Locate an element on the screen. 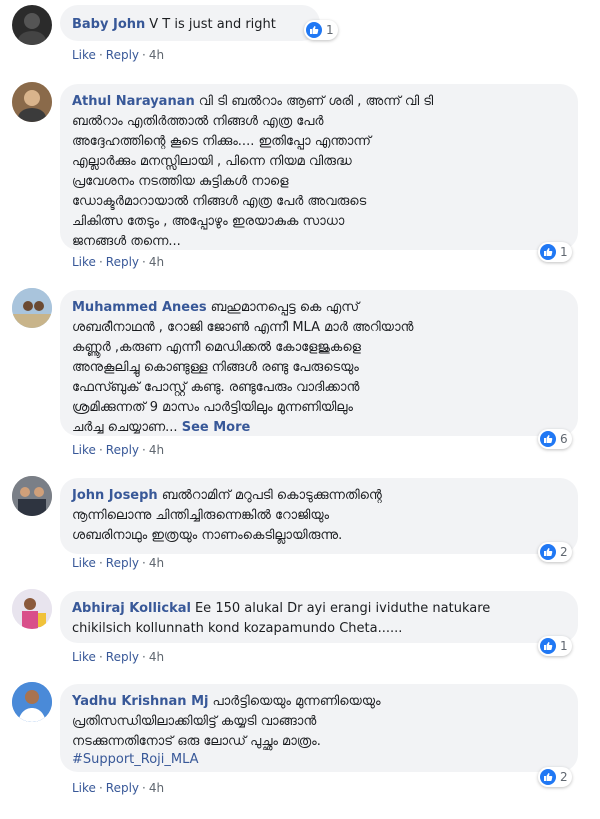 Image resolution: width=600 pixels, height=819 pixels. comment-author: Athul Narayanan is located at coordinates (133, 101).